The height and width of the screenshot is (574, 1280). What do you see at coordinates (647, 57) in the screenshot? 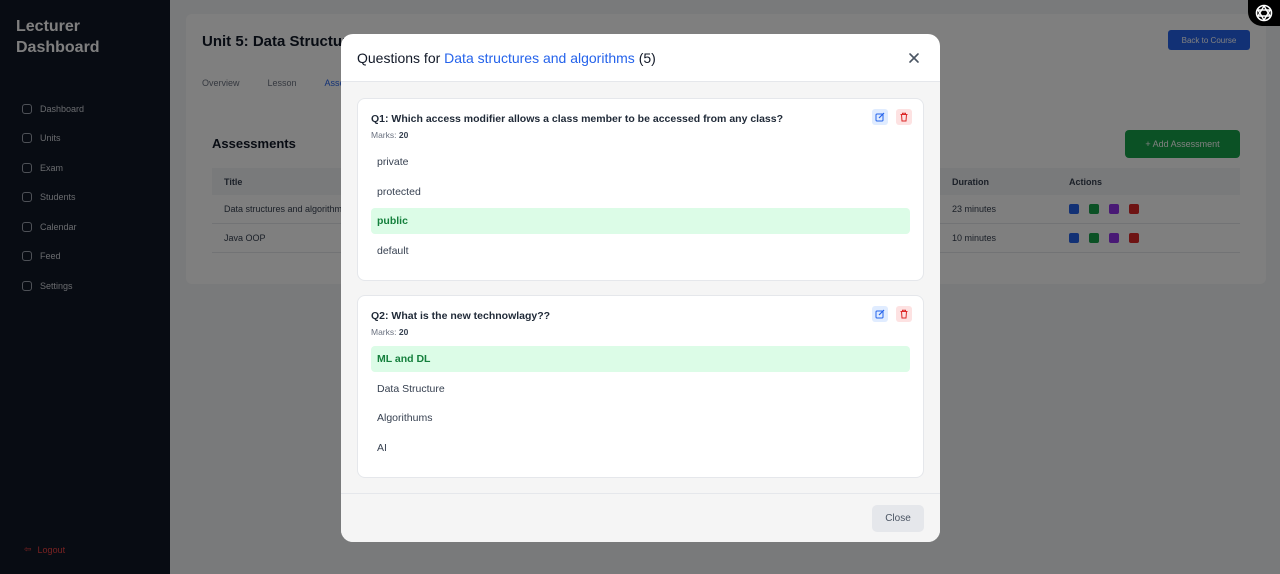
I see `modal-title-count: (5)` at bounding box center [647, 57].